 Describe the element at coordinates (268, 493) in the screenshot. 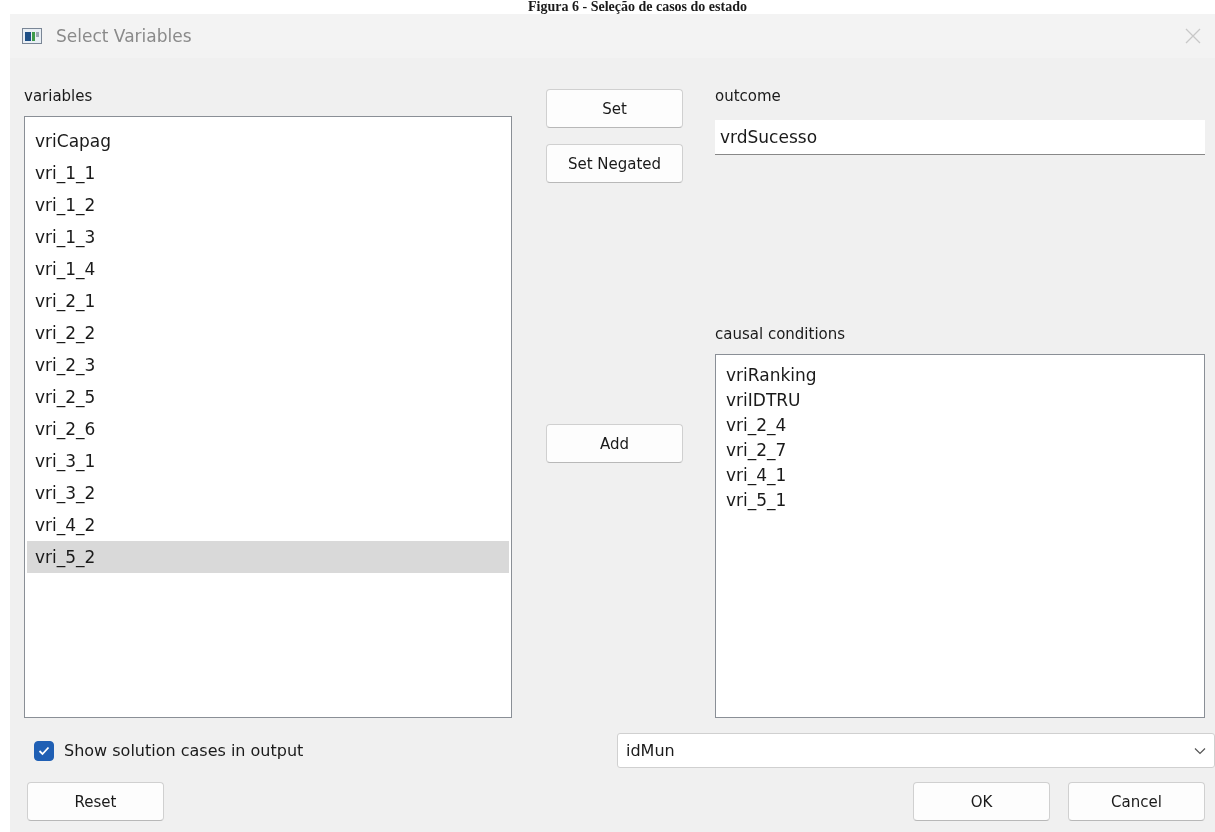

I see `list-item: vri_3_2` at that location.